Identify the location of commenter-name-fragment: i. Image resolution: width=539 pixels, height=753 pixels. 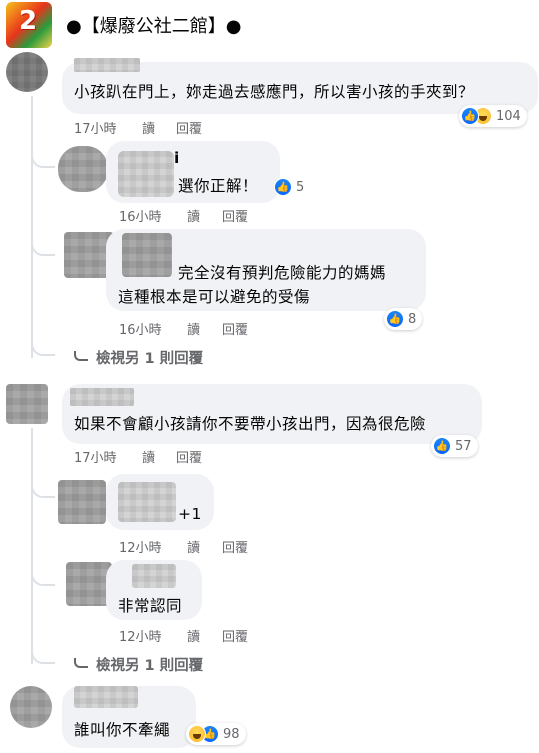
(177, 158).